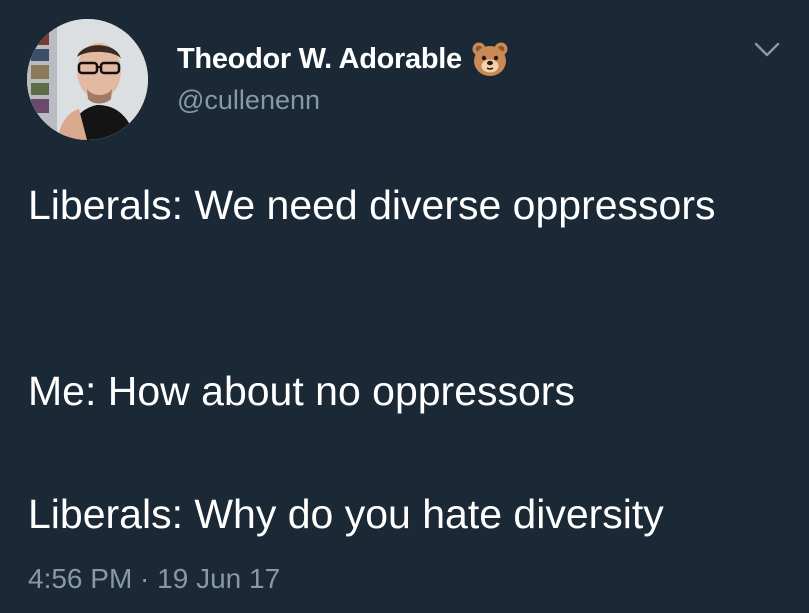 Image resolution: width=809 pixels, height=613 pixels. Describe the element at coordinates (372, 205) in the screenshot. I see `tweet-paragraph: Liberals: We need diverse oppressors` at that location.